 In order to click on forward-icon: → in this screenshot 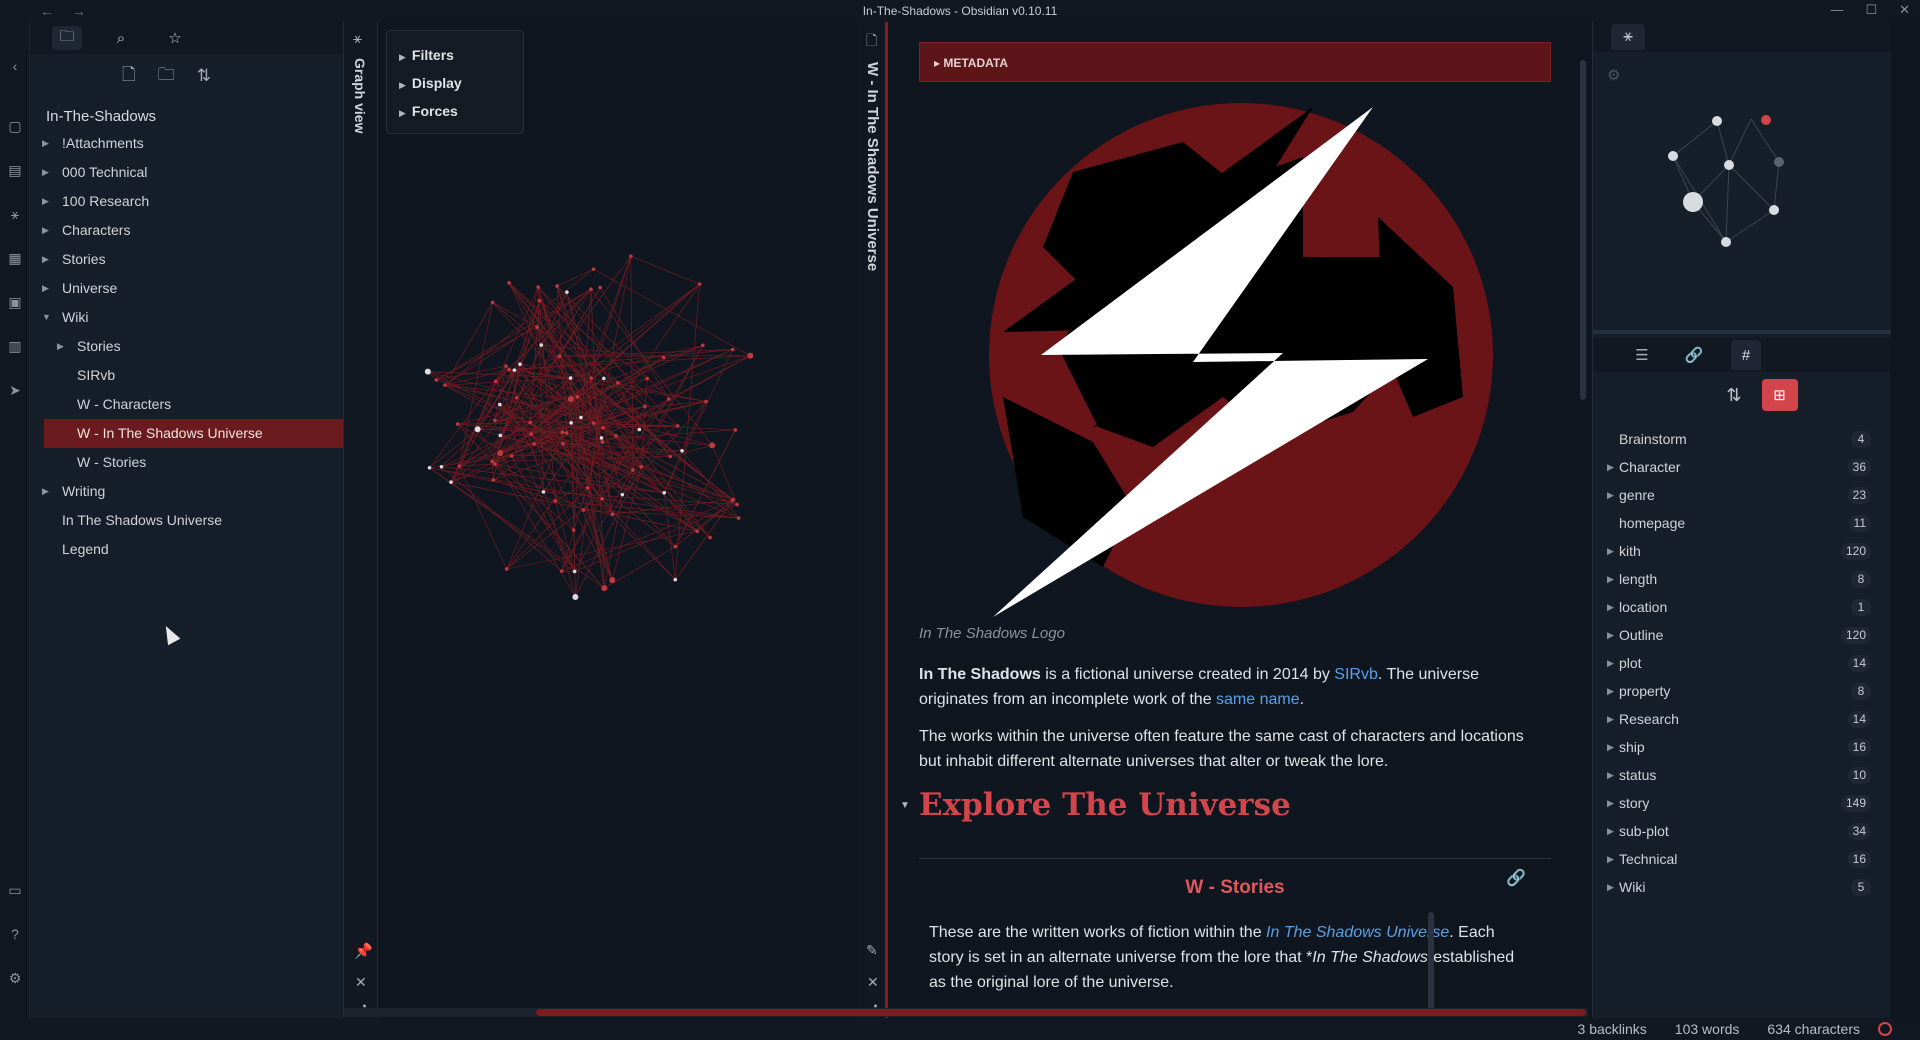, I will do `click(79, 11)`.